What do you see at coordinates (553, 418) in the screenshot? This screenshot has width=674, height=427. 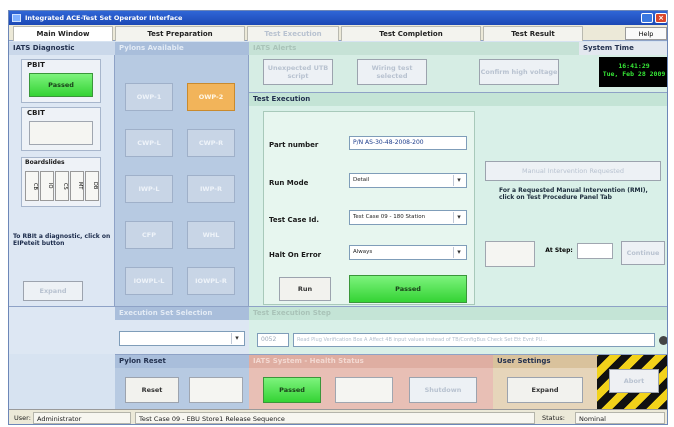 I see `status-state-label: Status:` at bounding box center [553, 418].